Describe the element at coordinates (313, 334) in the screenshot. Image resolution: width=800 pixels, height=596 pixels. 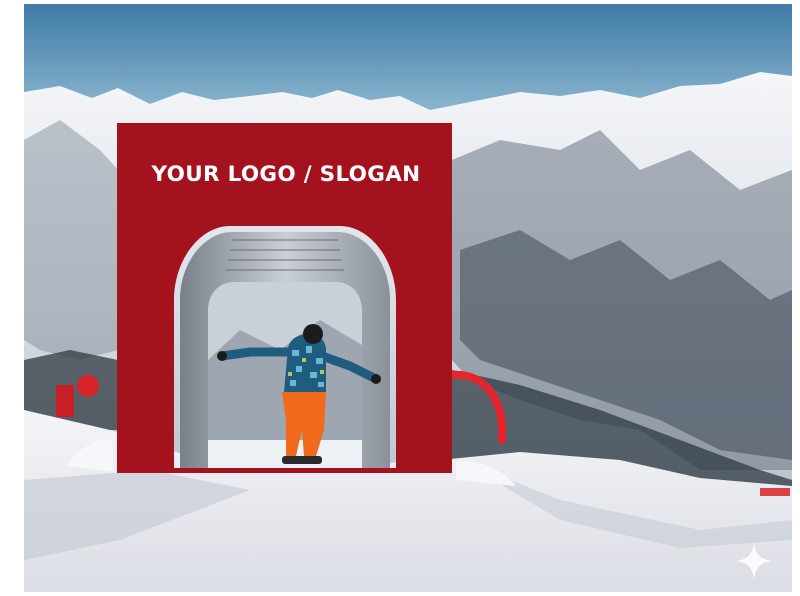
I see `snowboarder-helmet` at that location.